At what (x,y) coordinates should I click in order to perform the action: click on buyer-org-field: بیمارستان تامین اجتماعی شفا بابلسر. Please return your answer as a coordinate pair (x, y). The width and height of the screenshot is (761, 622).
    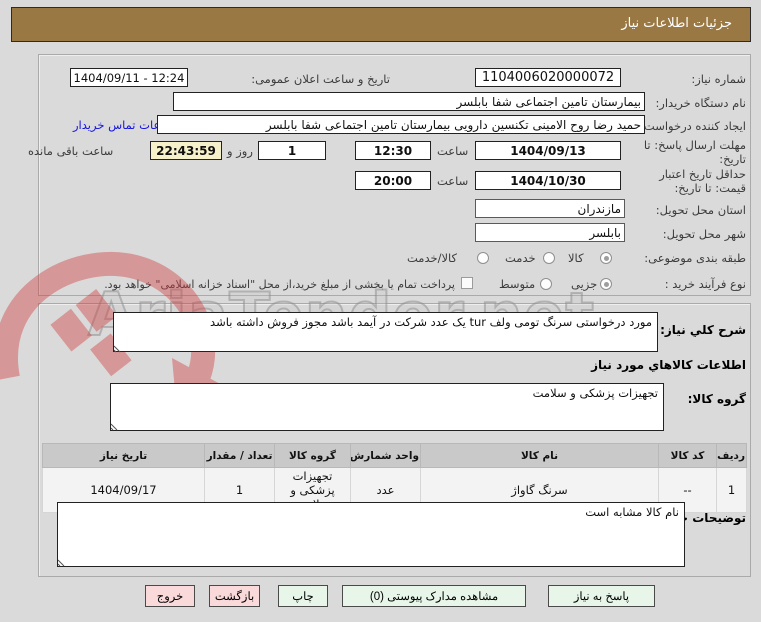
    Looking at the image, I should click on (409, 101).